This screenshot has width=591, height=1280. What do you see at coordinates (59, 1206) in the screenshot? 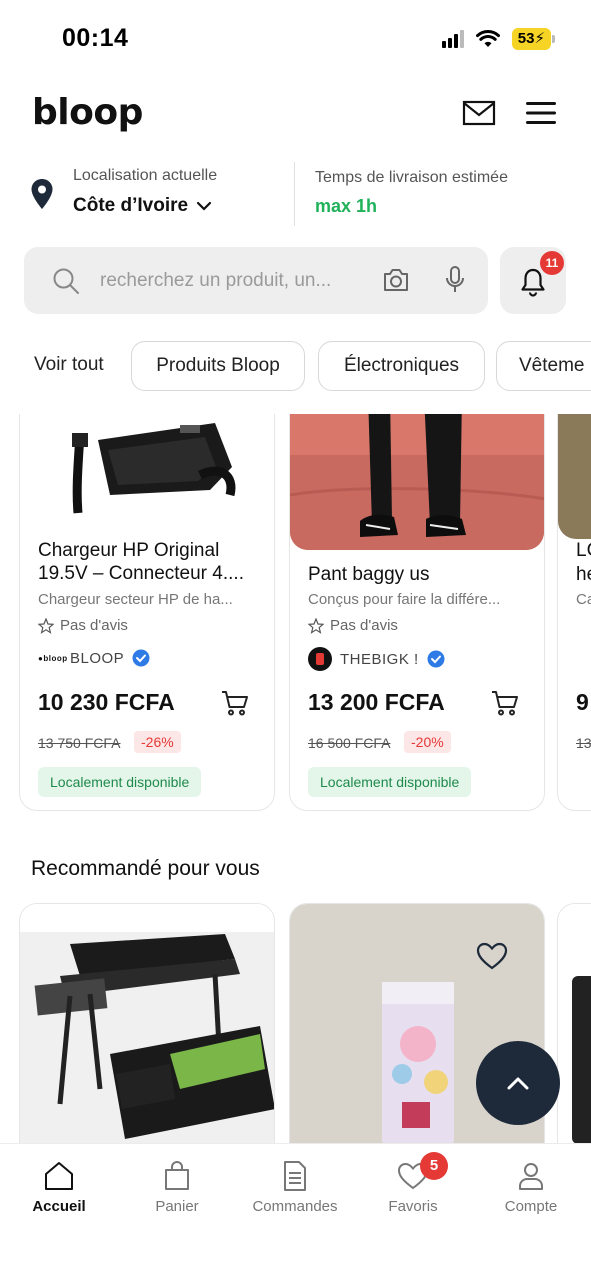
I see `nav-label: Accueil` at bounding box center [59, 1206].